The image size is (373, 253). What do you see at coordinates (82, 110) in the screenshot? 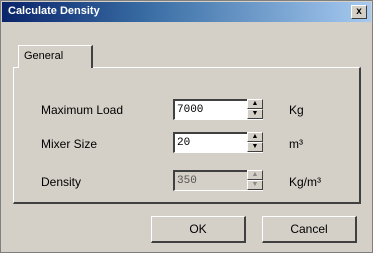
I see `max-load-label: Maximum Load` at bounding box center [82, 110].